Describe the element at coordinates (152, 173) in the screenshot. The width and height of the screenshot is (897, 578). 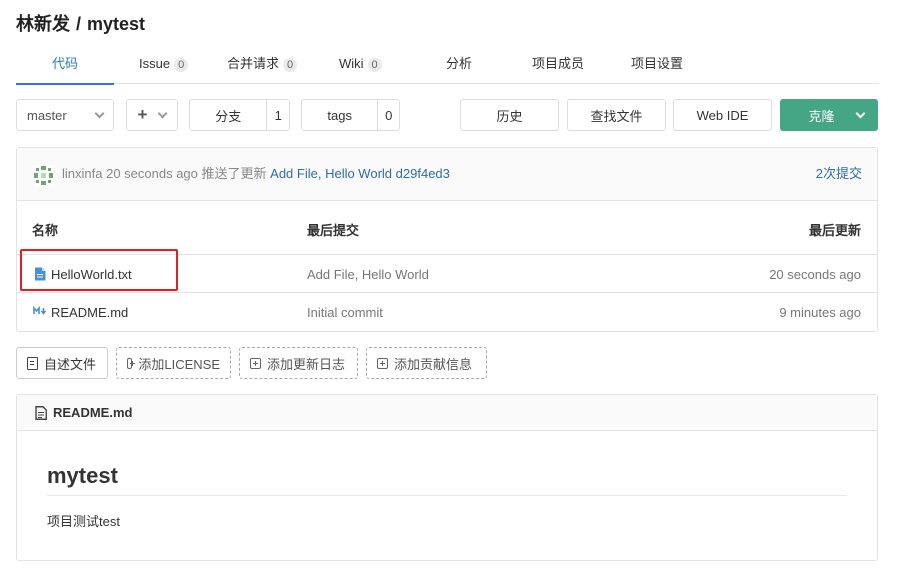
I see `commit-time: 20 seconds ago` at that location.